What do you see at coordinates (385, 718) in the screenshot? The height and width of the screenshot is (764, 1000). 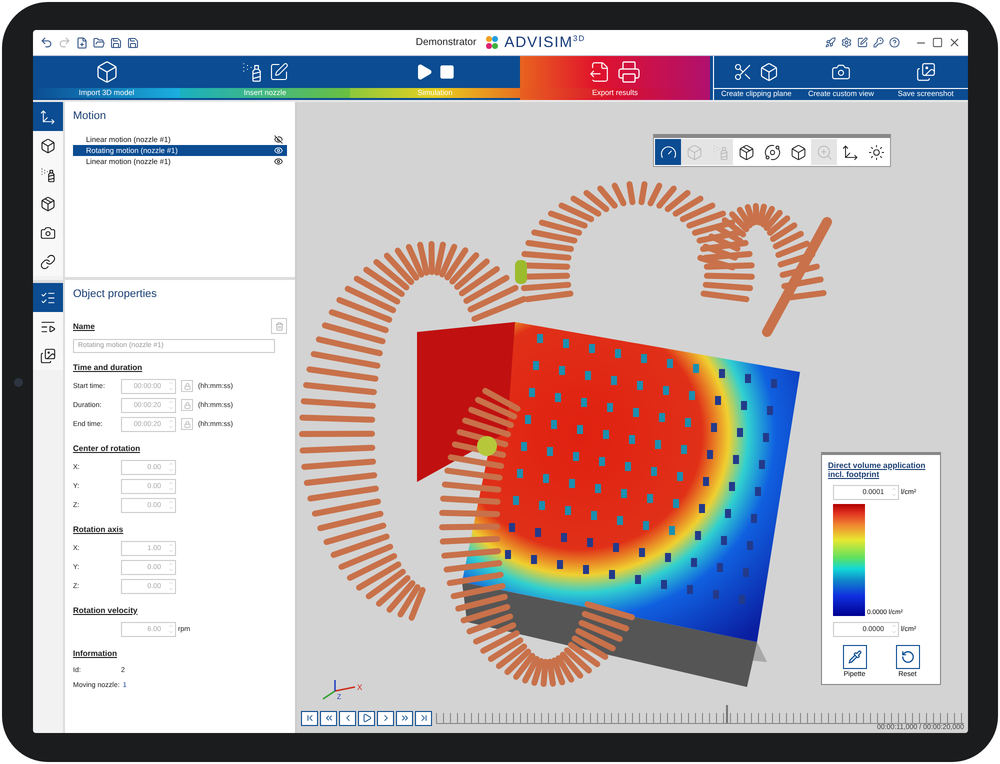 I see `forward-button` at bounding box center [385, 718].